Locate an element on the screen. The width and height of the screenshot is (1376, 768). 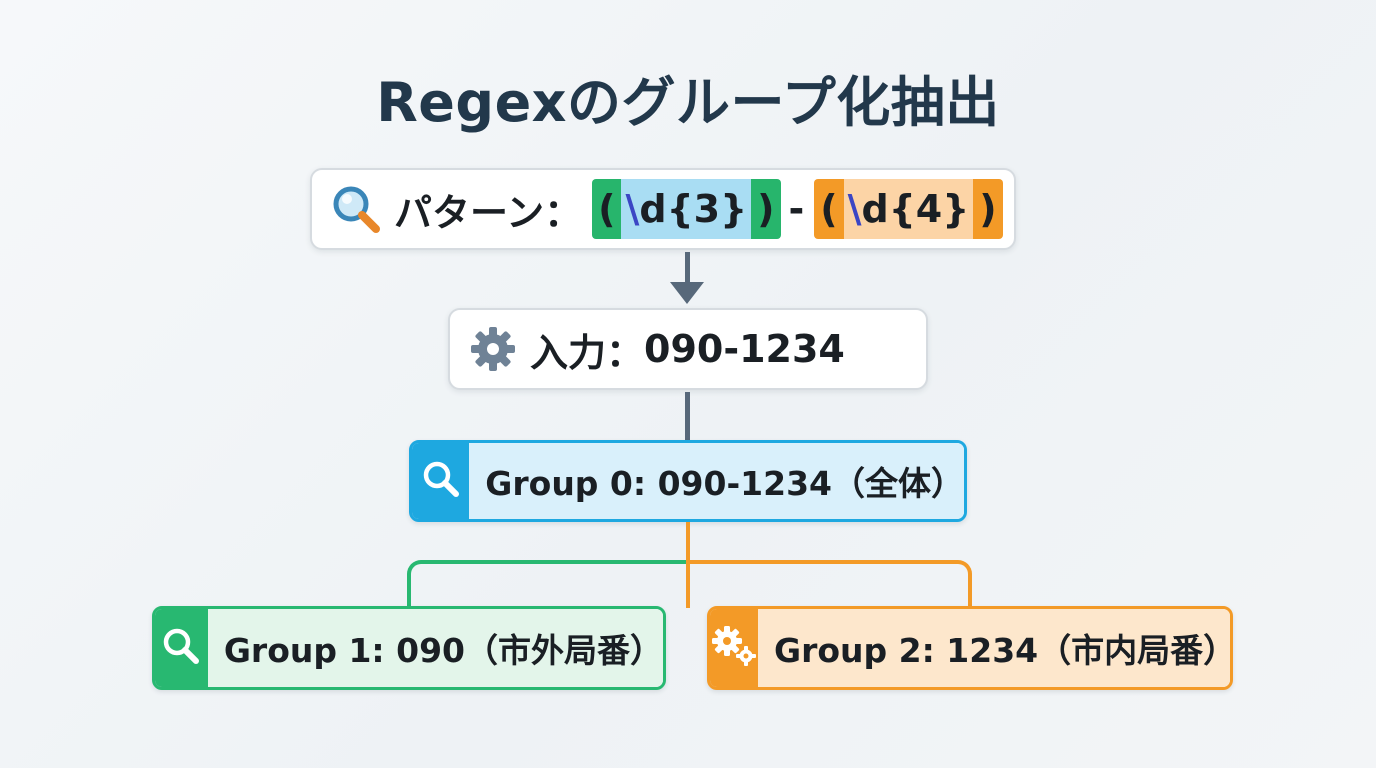
branch-left-elbow is located at coordinates (548, 584).